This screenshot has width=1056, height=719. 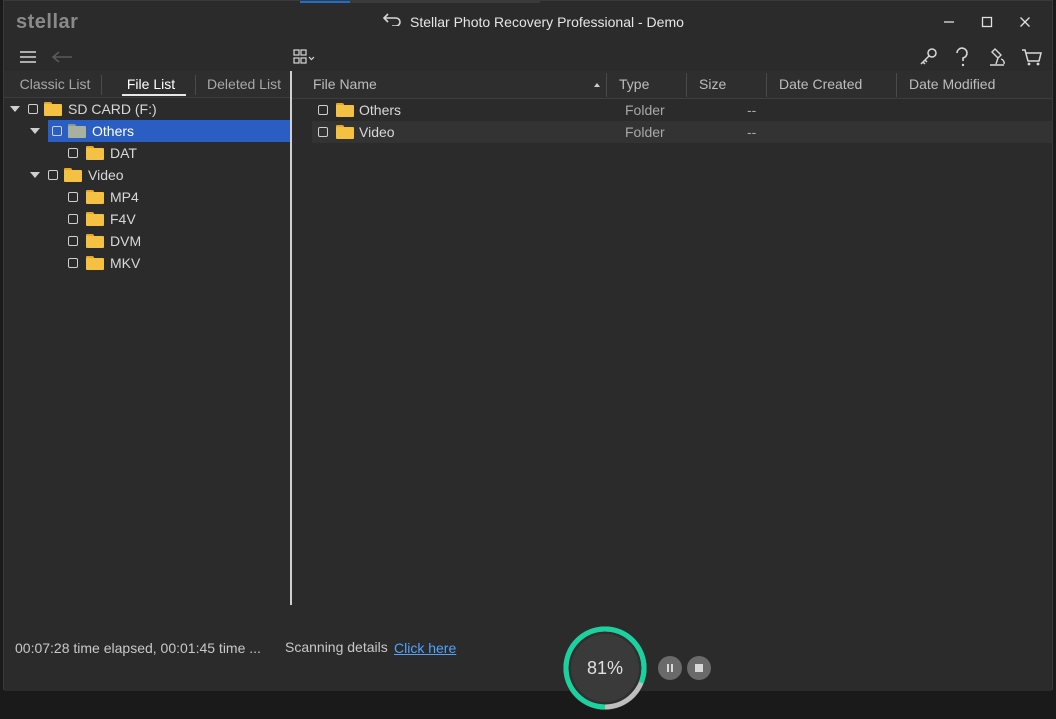 What do you see at coordinates (820, 84) in the screenshot?
I see `column-date-created: Date Created` at bounding box center [820, 84].